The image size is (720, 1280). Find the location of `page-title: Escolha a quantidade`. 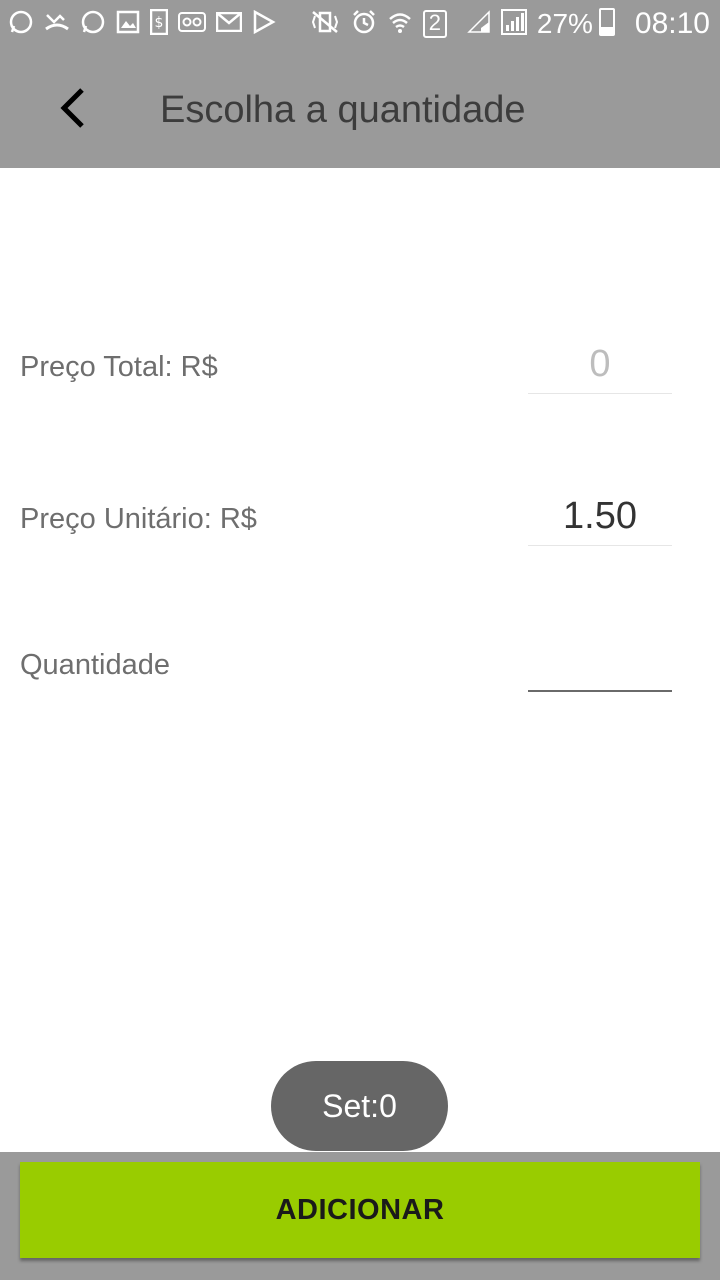

page-title: Escolha a quantidade is located at coordinates (343, 110).